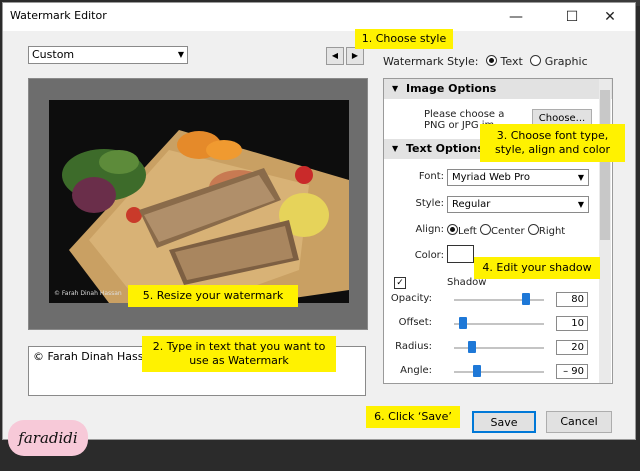 This screenshot has width=640, height=471. Describe the element at coordinates (518, 204) in the screenshot. I see `font-style-select: Regular ▼` at that location.